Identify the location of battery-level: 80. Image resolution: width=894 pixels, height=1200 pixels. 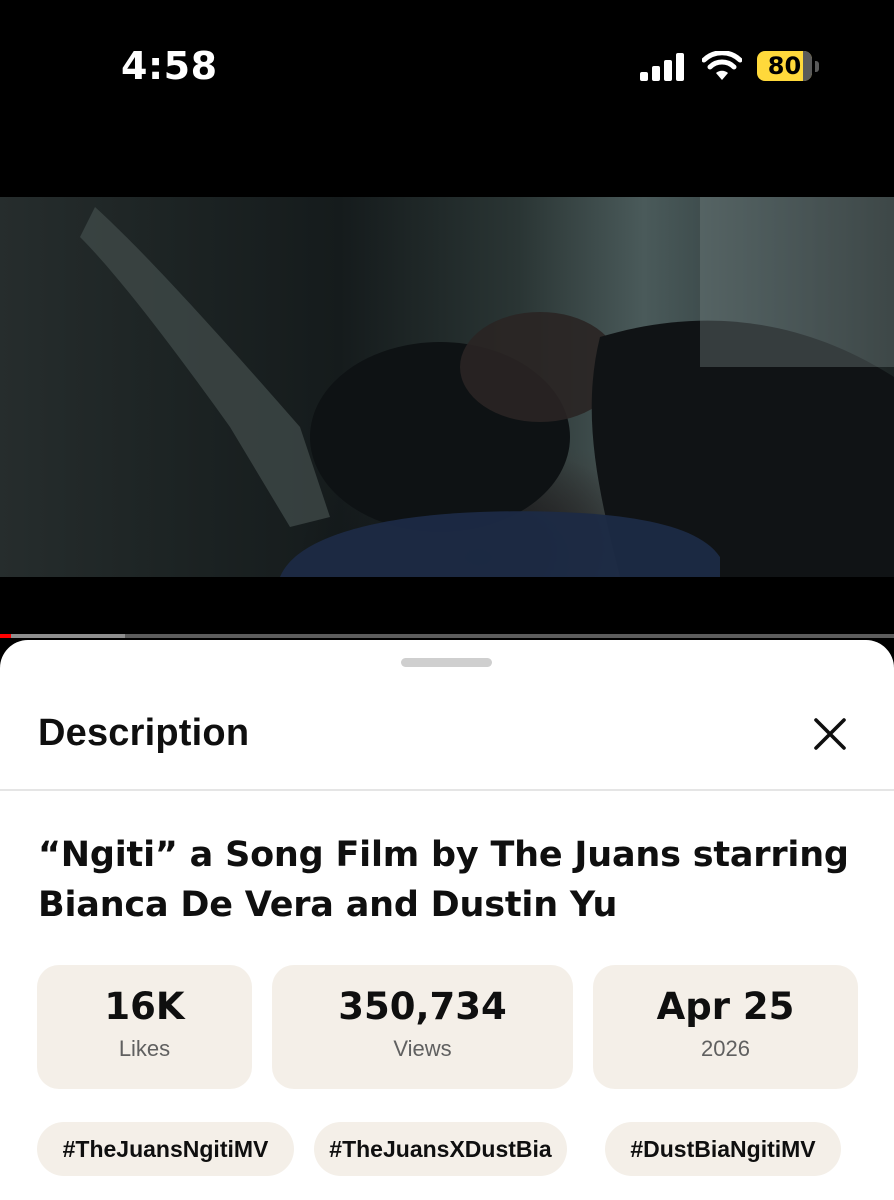
(784, 66).